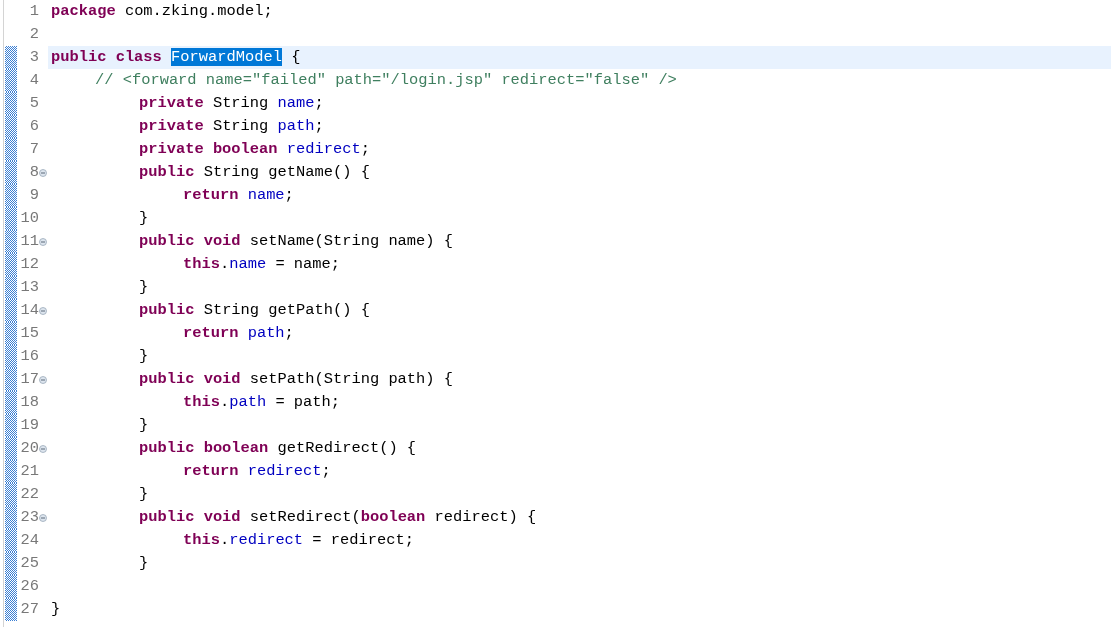 The height and width of the screenshot is (627, 1111). What do you see at coordinates (338, 517) in the screenshot?
I see `code-line: public void setRedirect(boolean redirect) {` at bounding box center [338, 517].